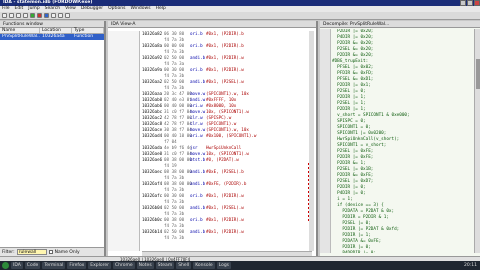  I want to click on disassembly-gutter, so click(124, 141).